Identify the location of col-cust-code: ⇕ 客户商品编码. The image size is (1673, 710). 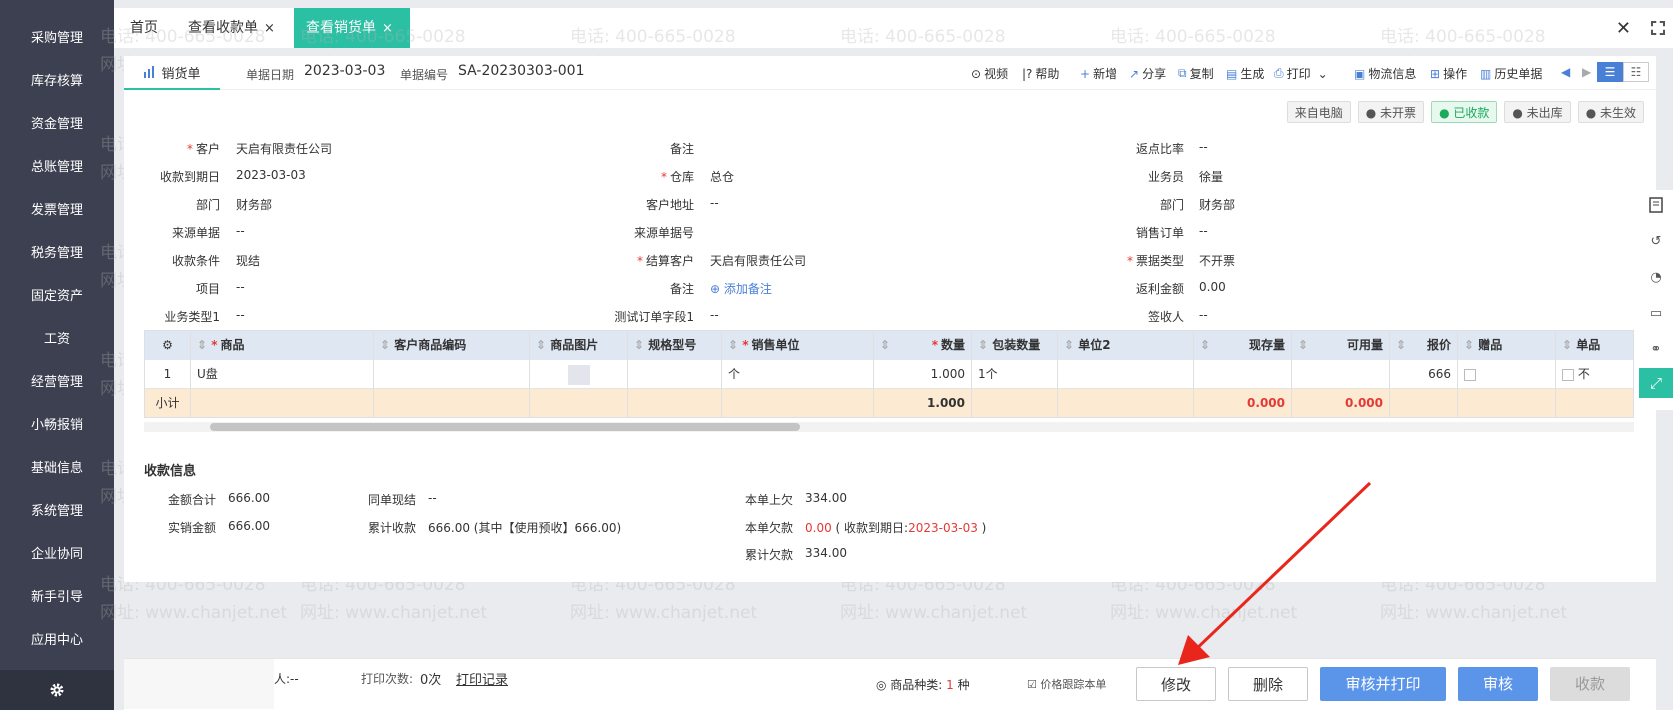
(452, 345).